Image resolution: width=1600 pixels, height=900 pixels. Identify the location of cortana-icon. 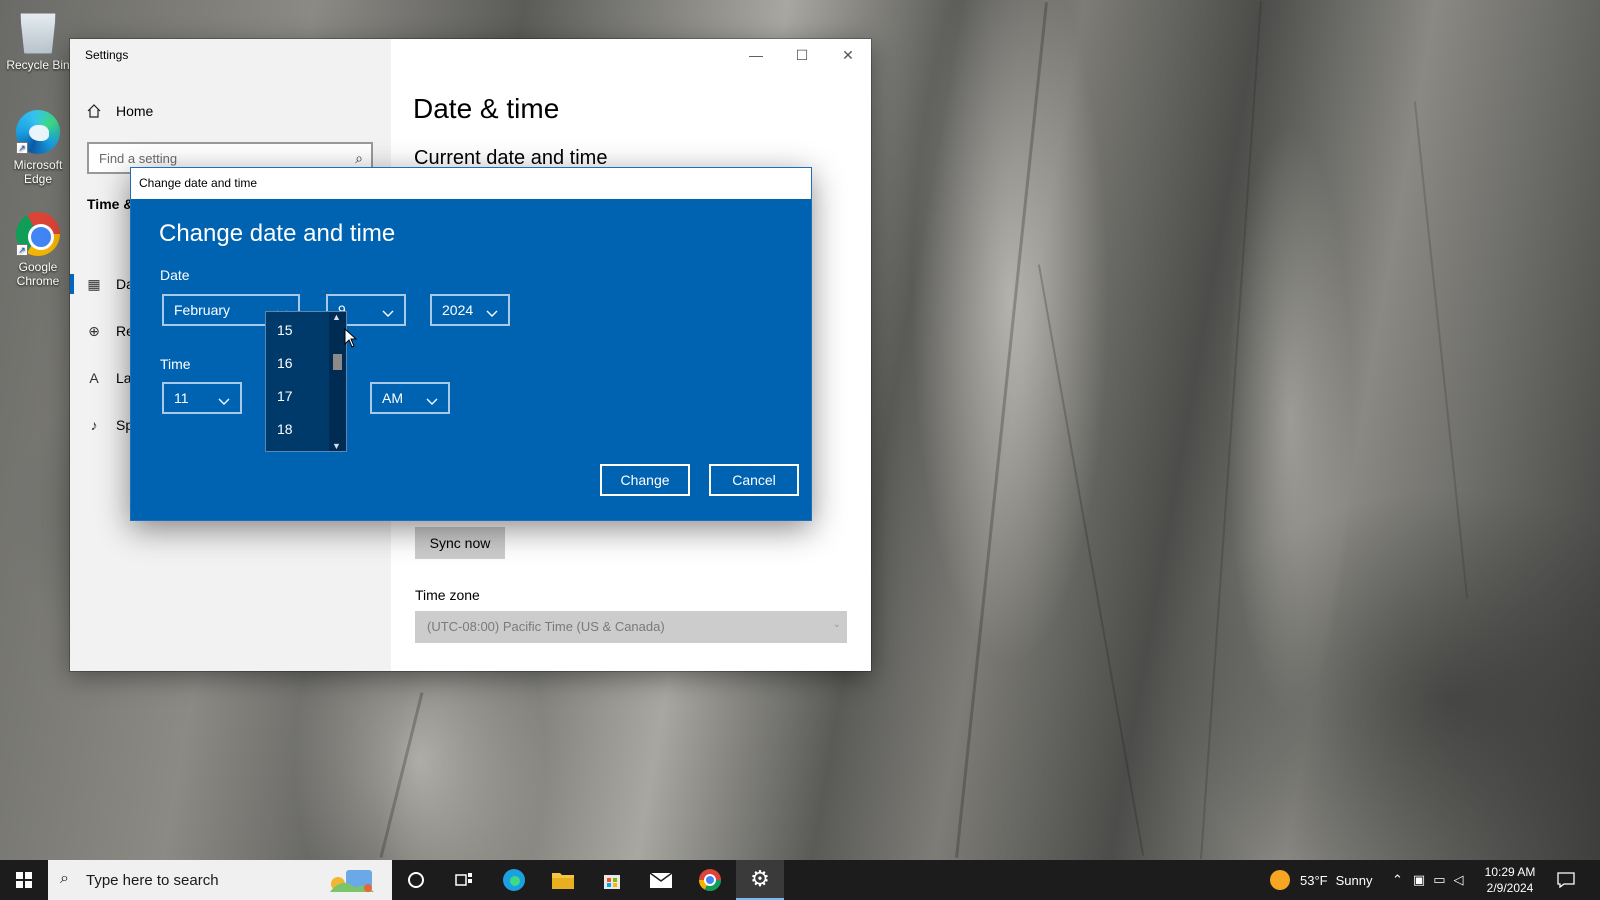
(416, 880).